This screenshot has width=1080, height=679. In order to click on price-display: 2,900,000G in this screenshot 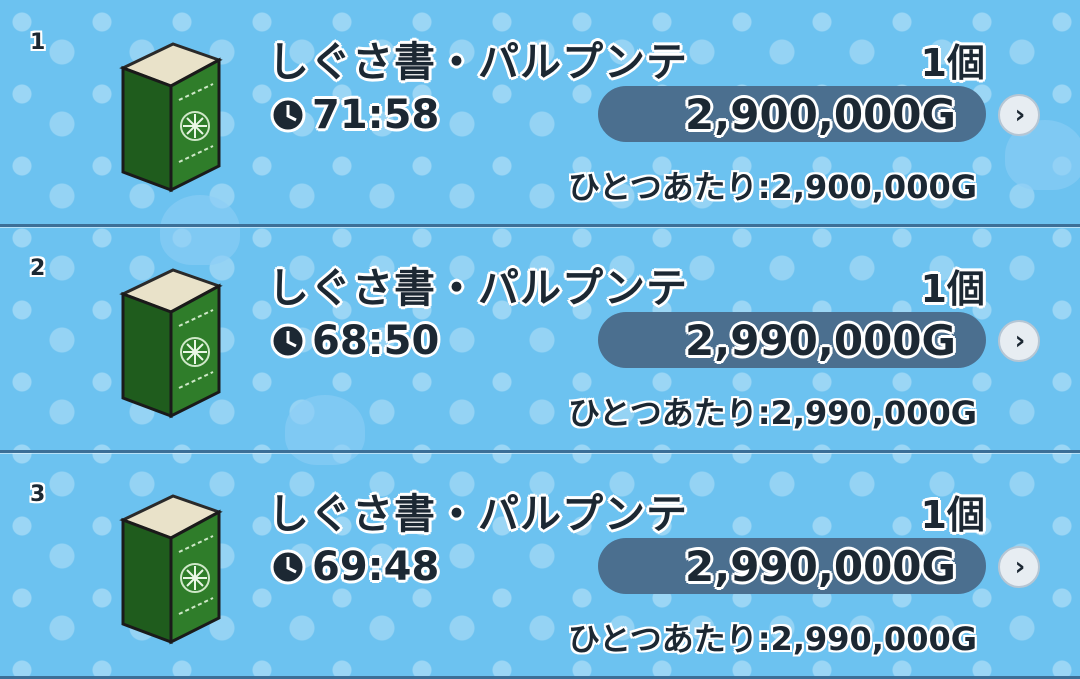, I will do `click(792, 114)`.